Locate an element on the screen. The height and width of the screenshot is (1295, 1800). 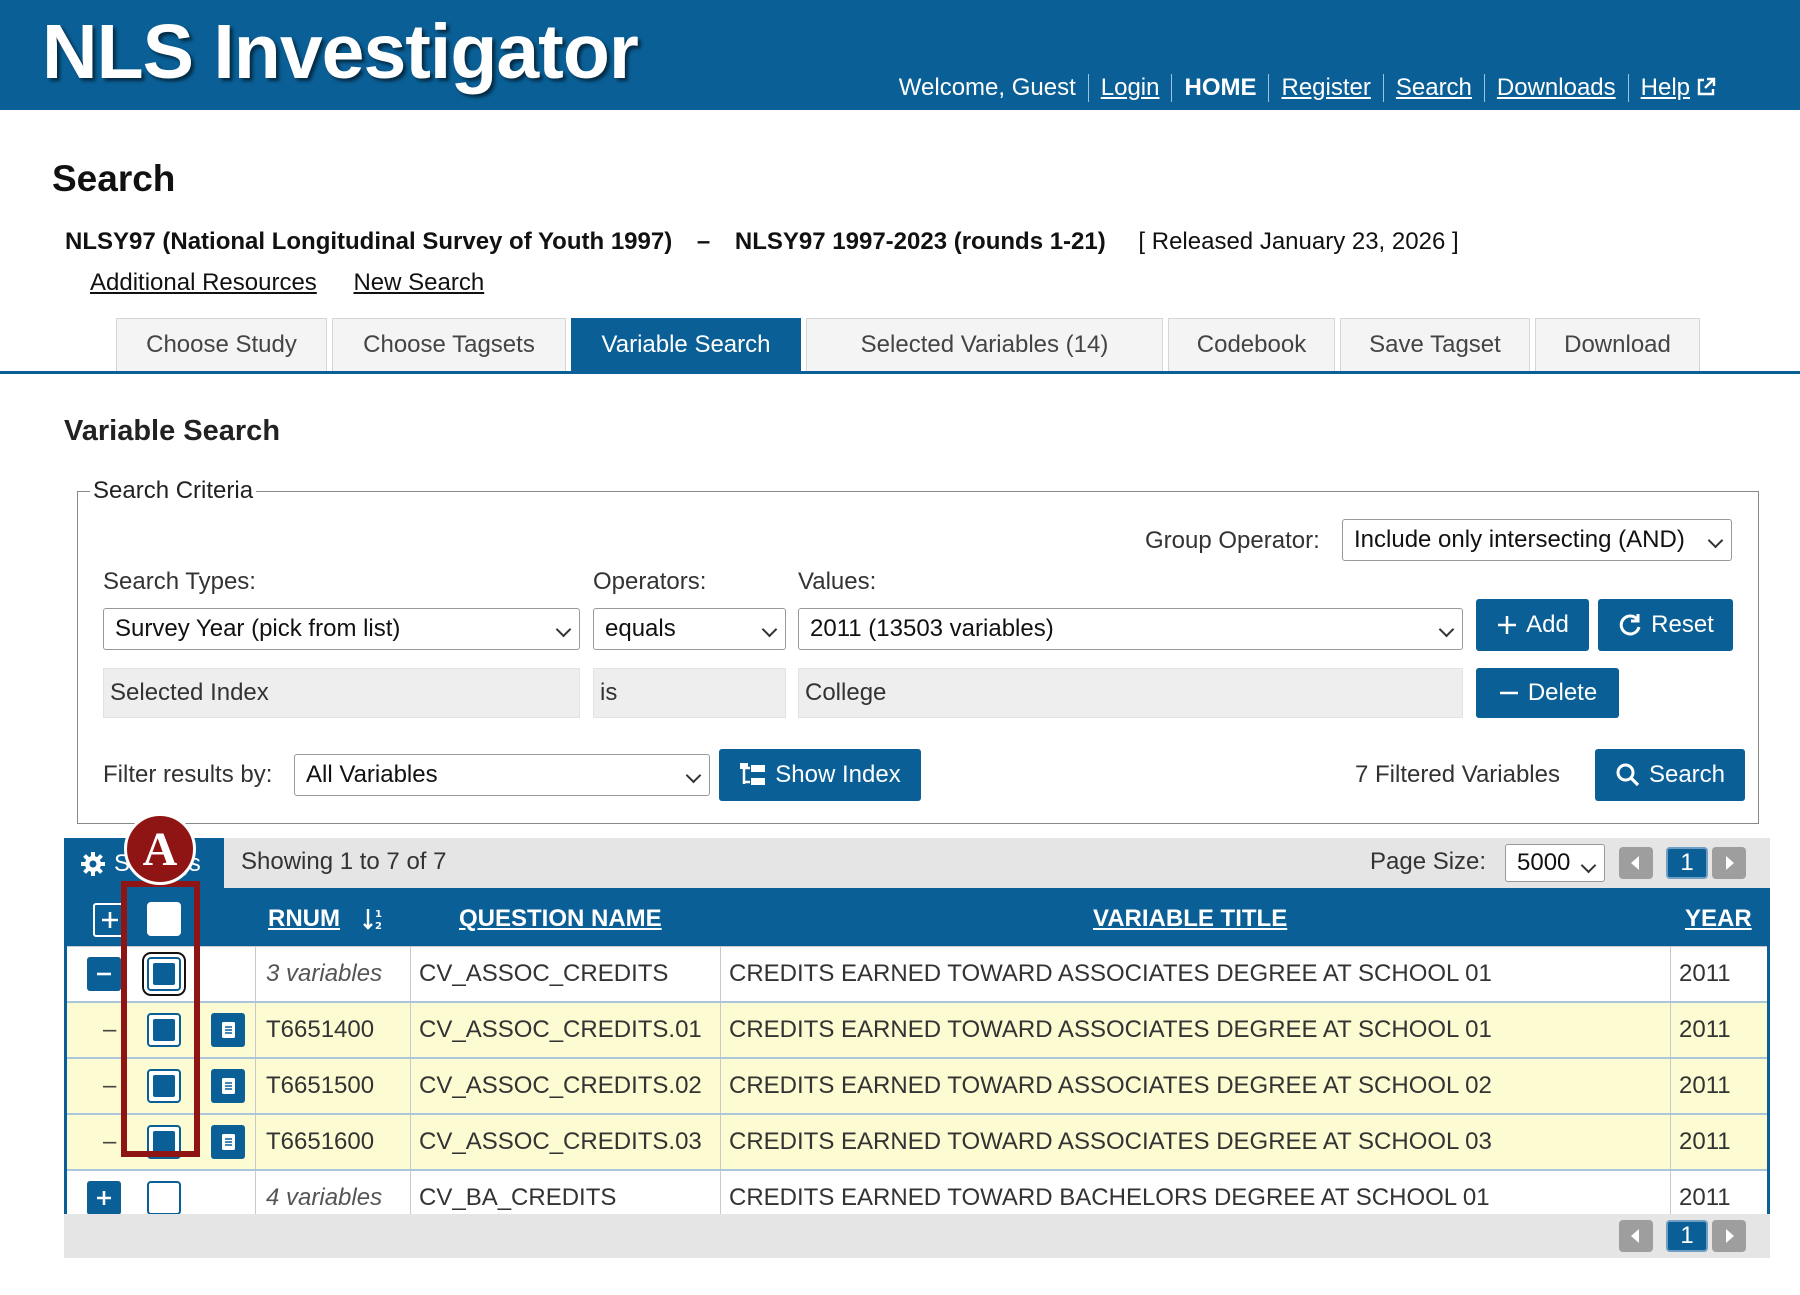
results-footer is located at coordinates (917, 1236).